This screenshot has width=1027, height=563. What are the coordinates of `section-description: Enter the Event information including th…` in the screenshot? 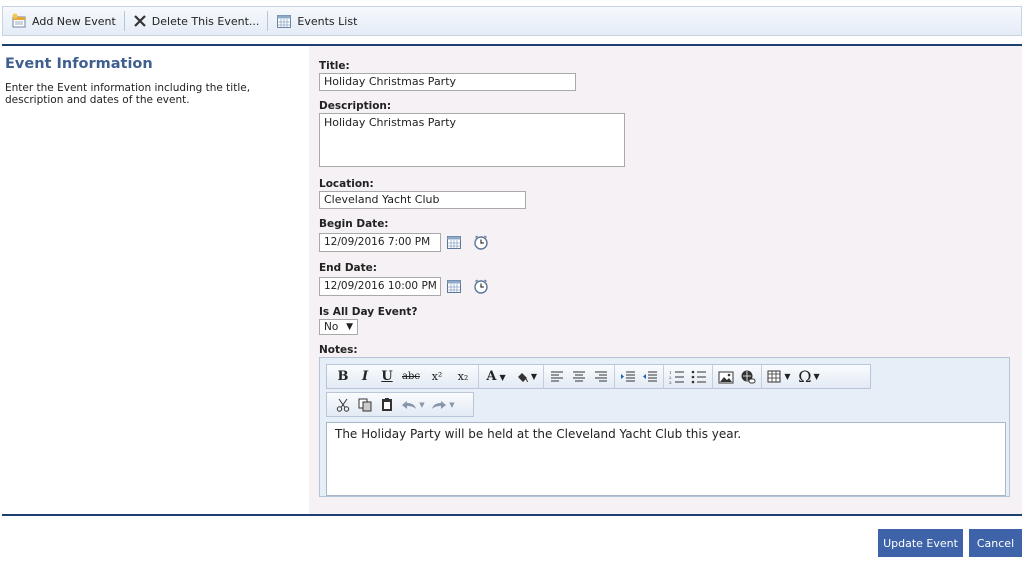 It's located at (128, 94).